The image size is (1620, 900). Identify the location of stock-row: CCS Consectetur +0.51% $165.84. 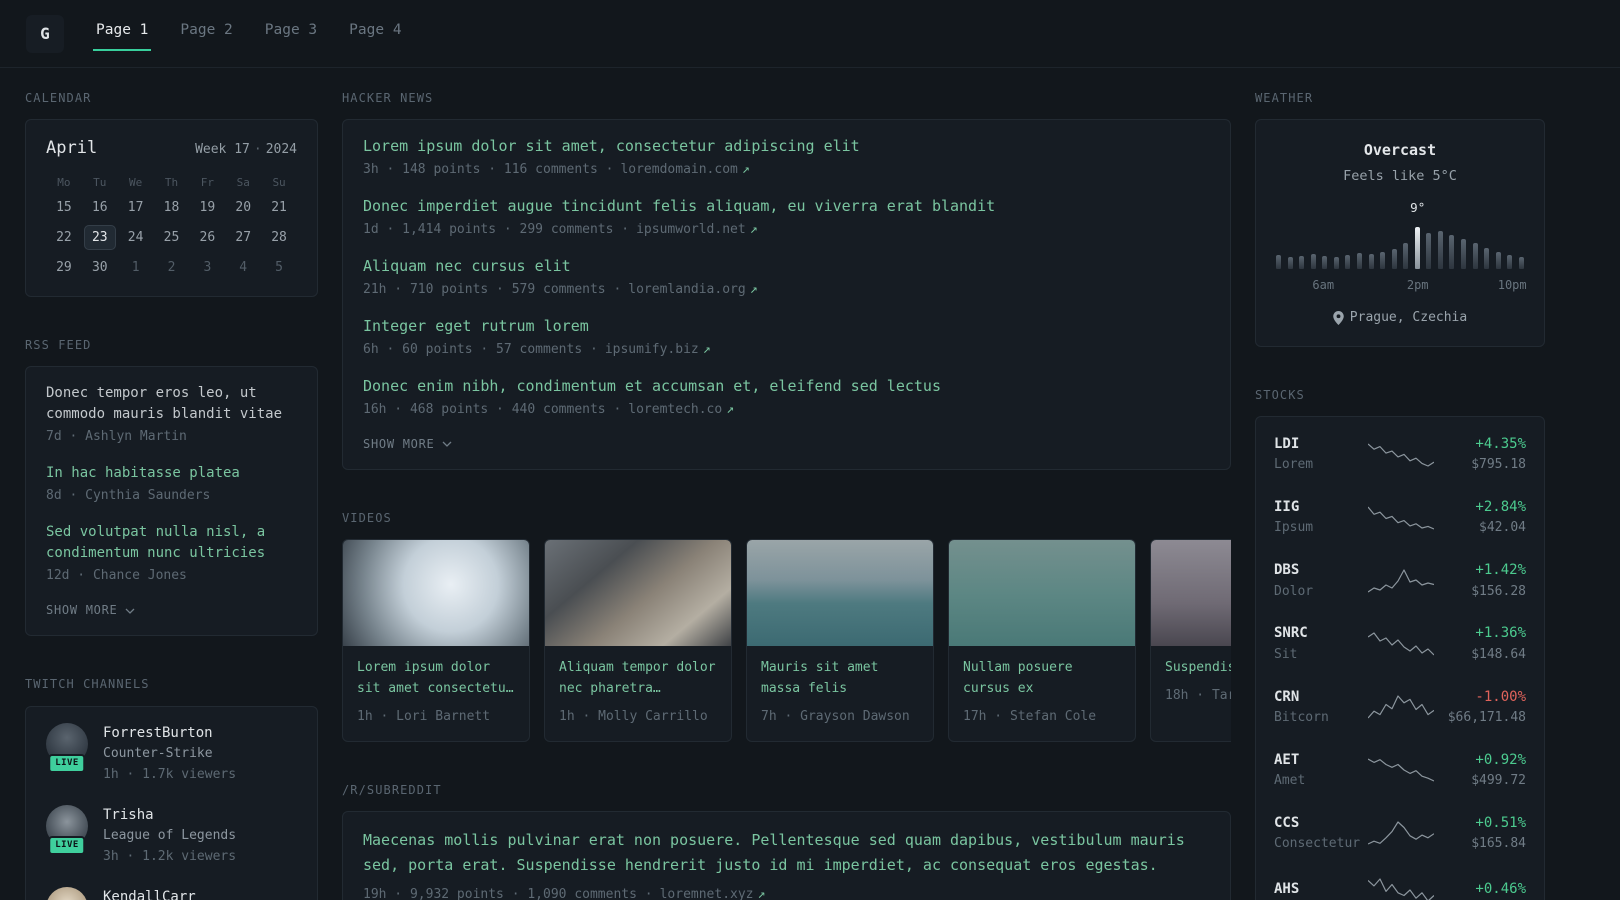
(1400, 833).